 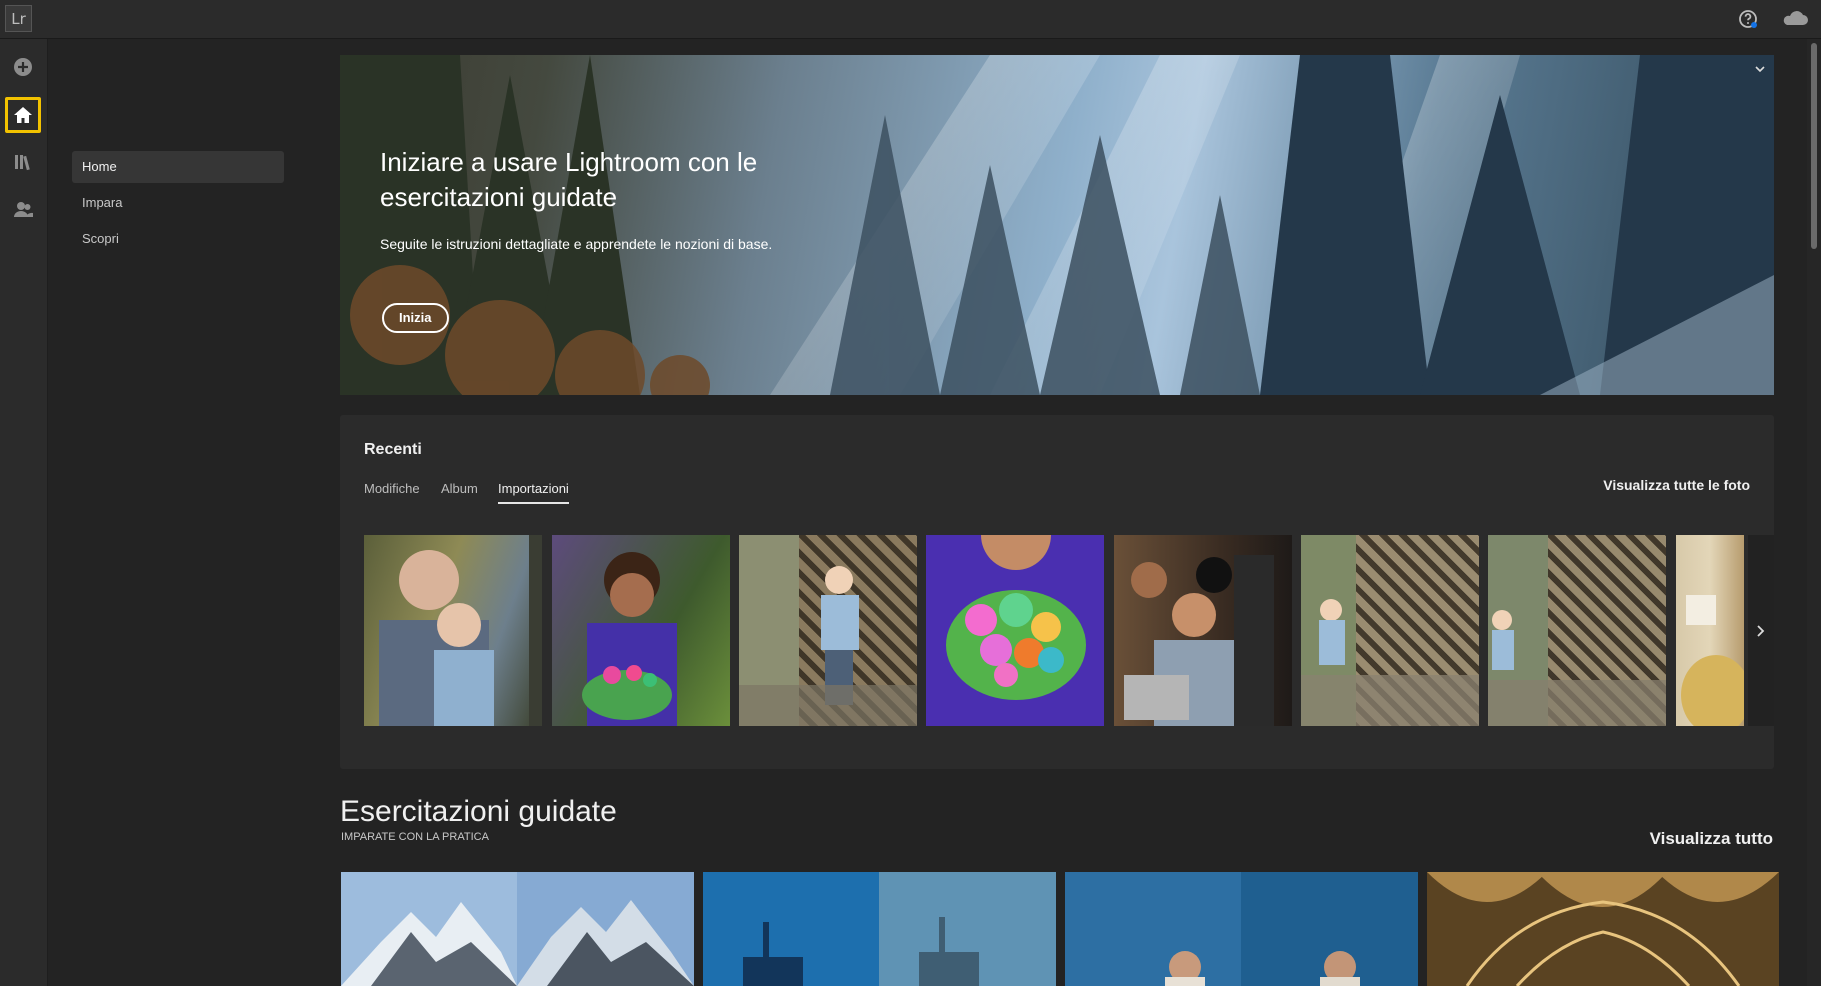 What do you see at coordinates (533, 492) in the screenshot?
I see `tab-importazioni: Importazioni` at bounding box center [533, 492].